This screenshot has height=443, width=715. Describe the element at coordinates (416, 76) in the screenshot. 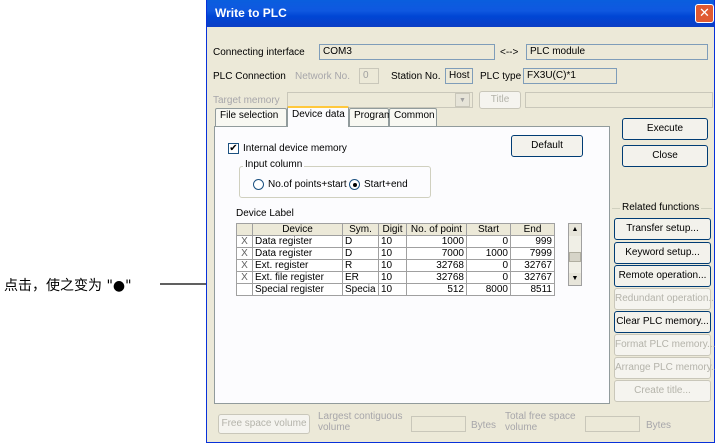

I see `station-no-label: Station No.` at that location.